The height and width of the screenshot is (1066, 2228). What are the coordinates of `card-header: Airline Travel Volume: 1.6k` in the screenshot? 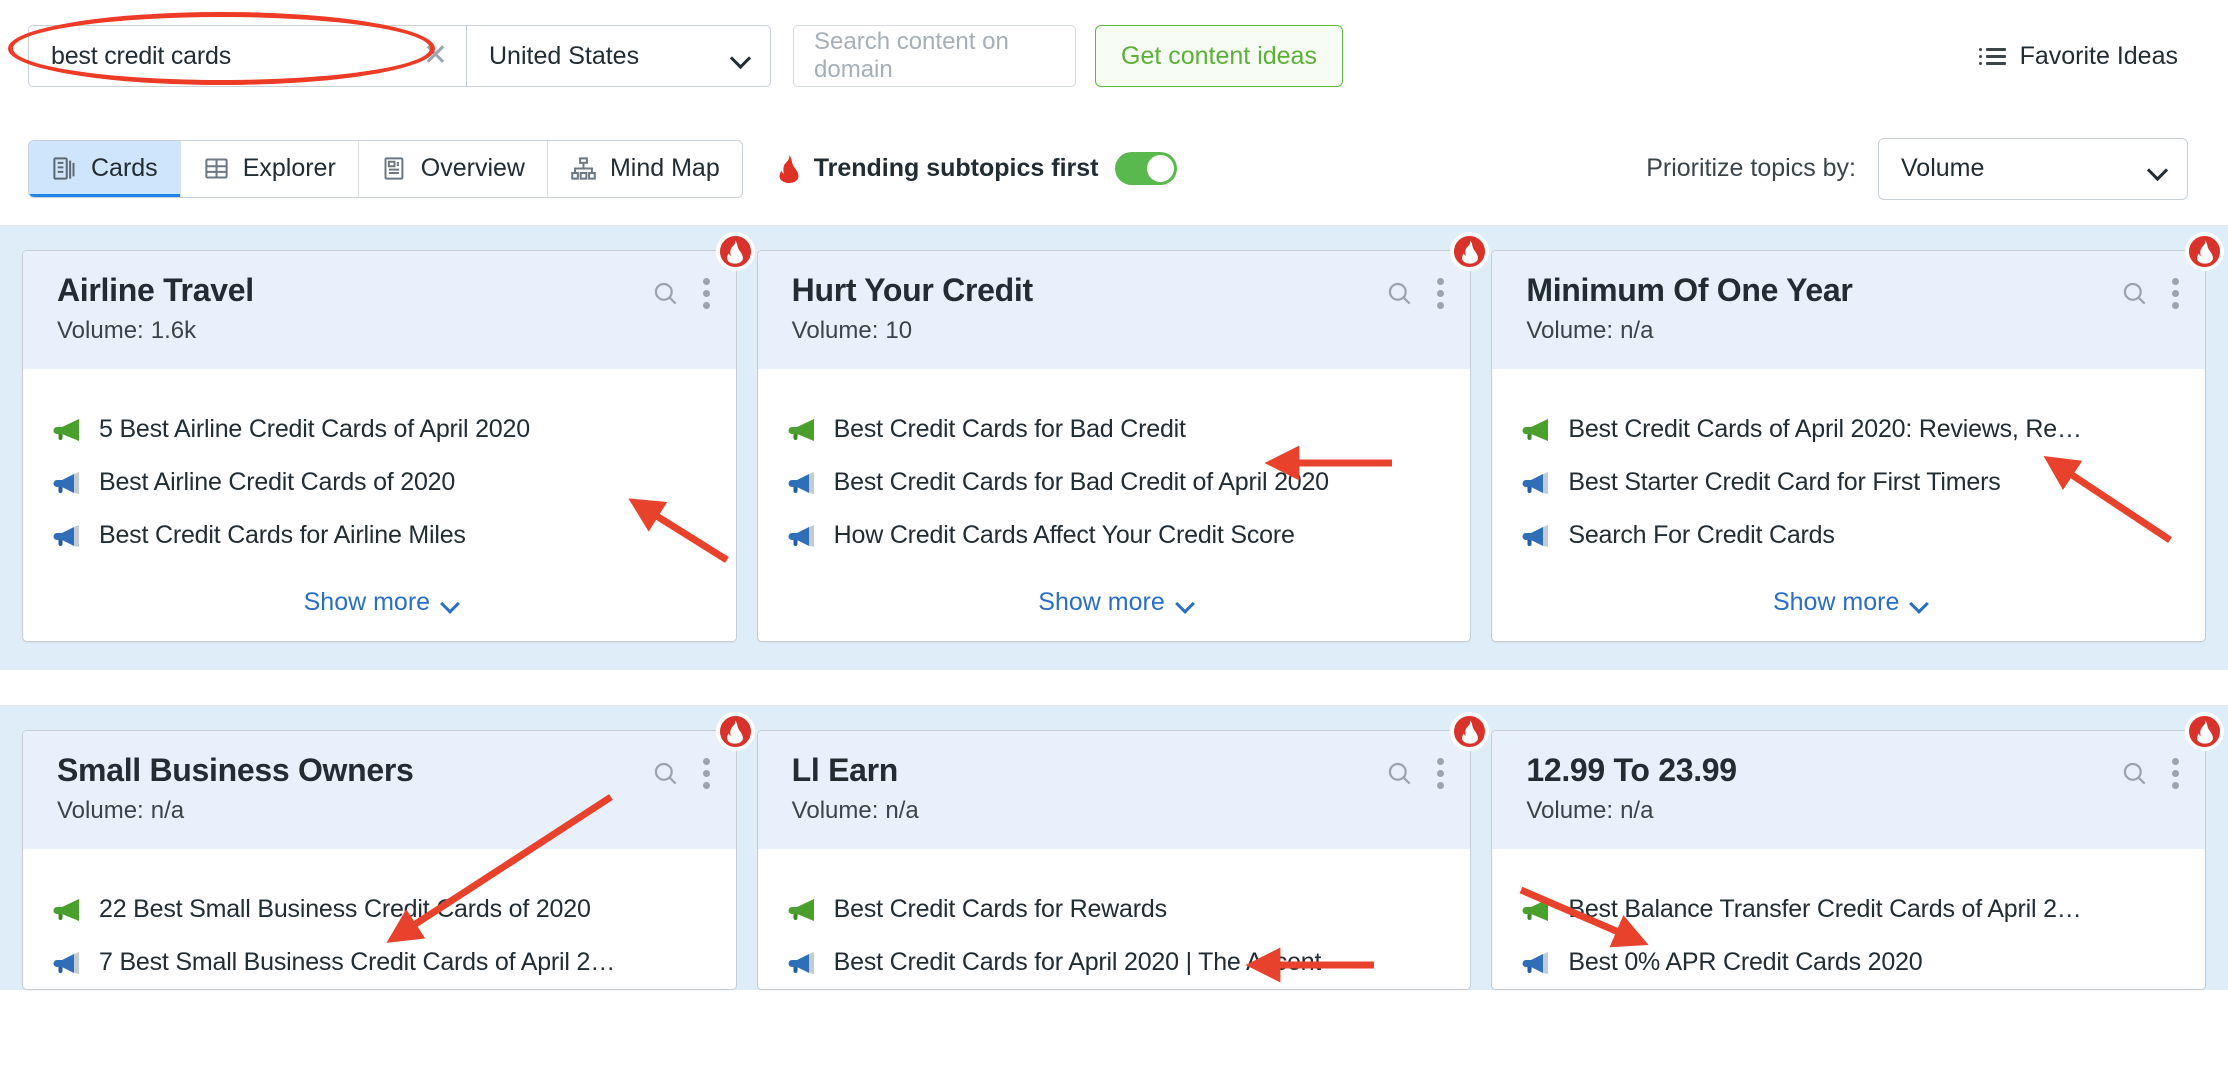 It's located at (379, 310).